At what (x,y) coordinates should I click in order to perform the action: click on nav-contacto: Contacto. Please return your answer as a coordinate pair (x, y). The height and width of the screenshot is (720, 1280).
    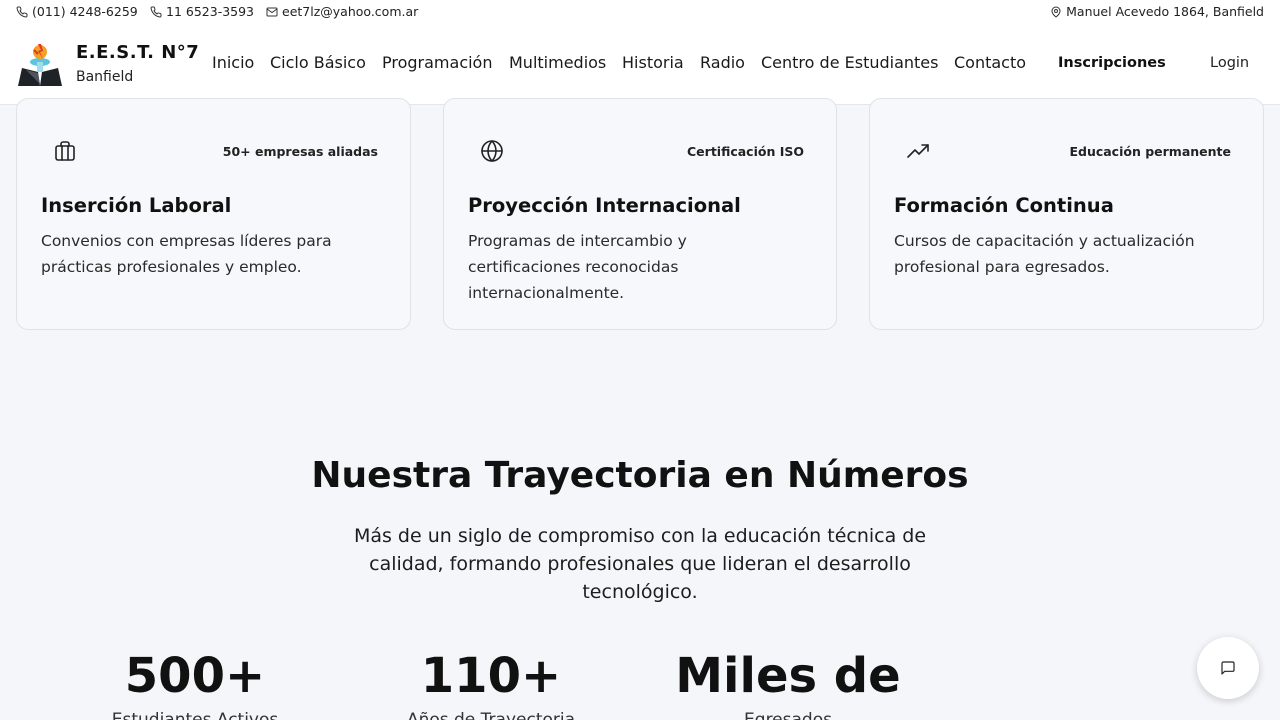
    Looking at the image, I should click on (990, 62).